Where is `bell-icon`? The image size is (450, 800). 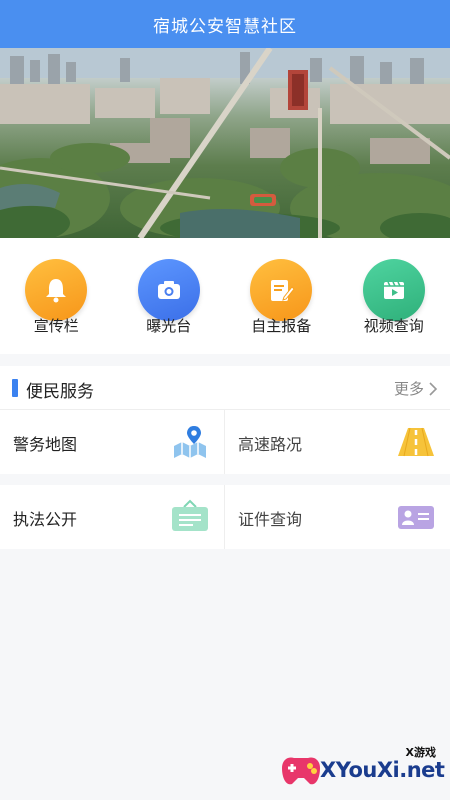 bell-icon is located at coordinates (56, 291).